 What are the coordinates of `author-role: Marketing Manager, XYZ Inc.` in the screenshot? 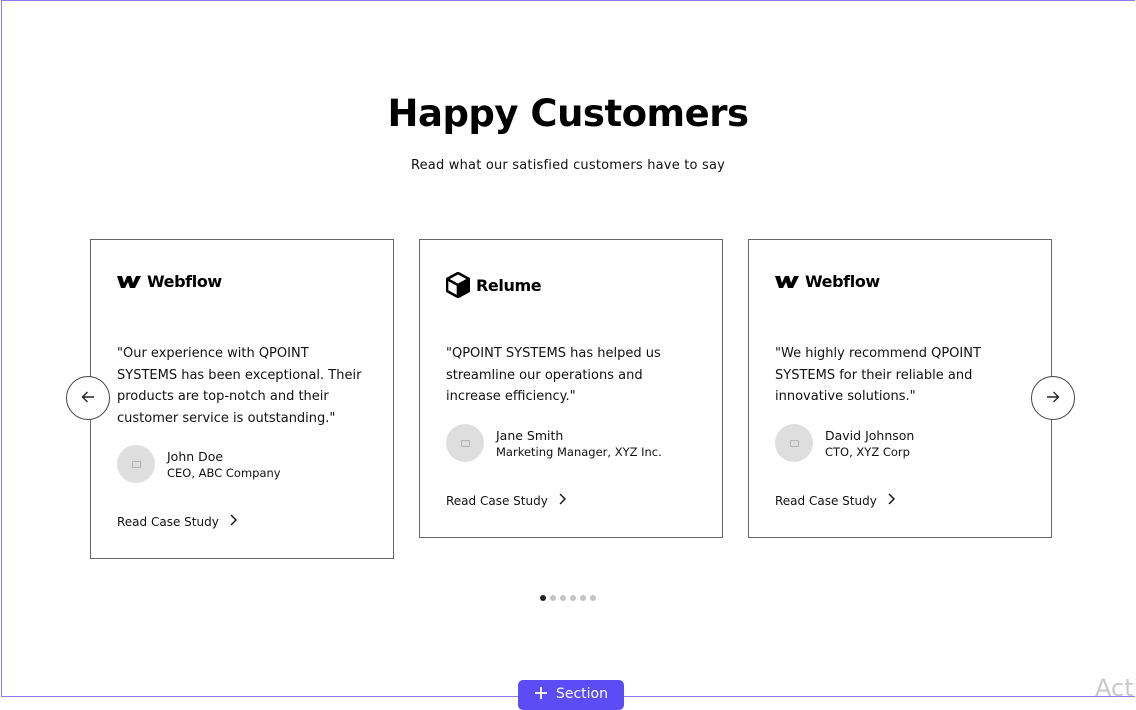 It's located at (579, 451).